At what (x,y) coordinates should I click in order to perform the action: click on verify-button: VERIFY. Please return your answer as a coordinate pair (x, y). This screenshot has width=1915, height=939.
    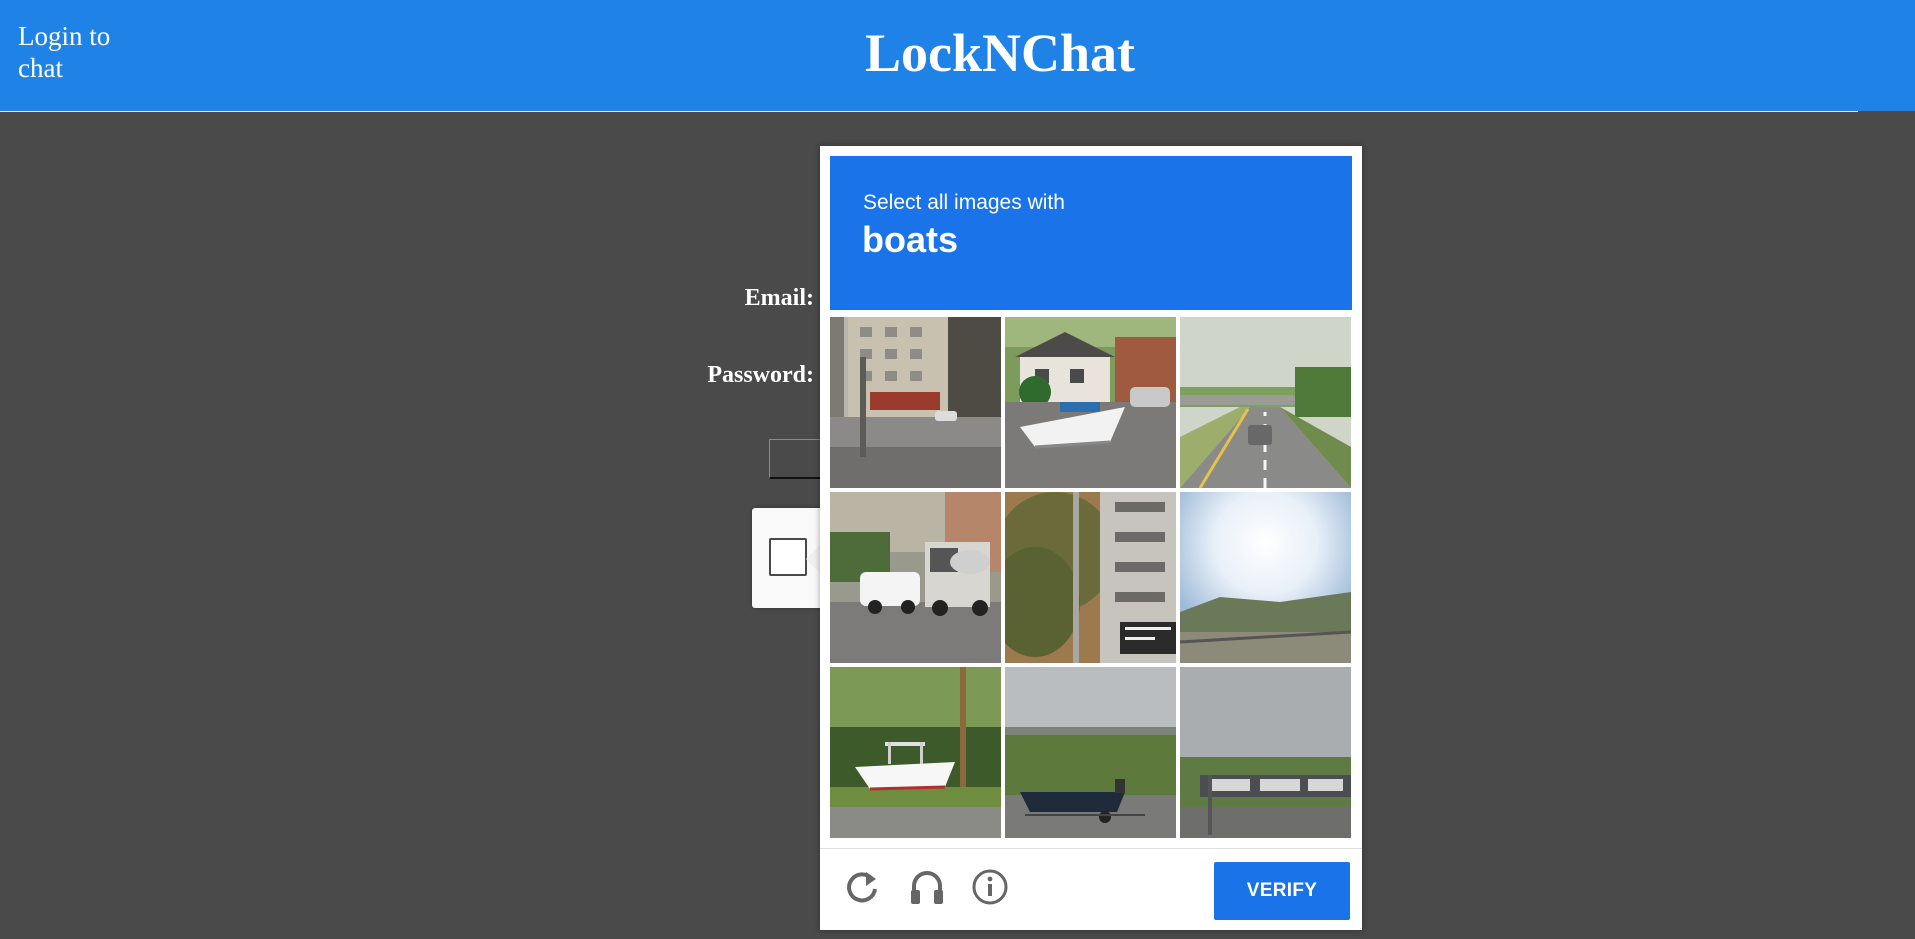
    Looking at the image, I should click on (1282, 891).